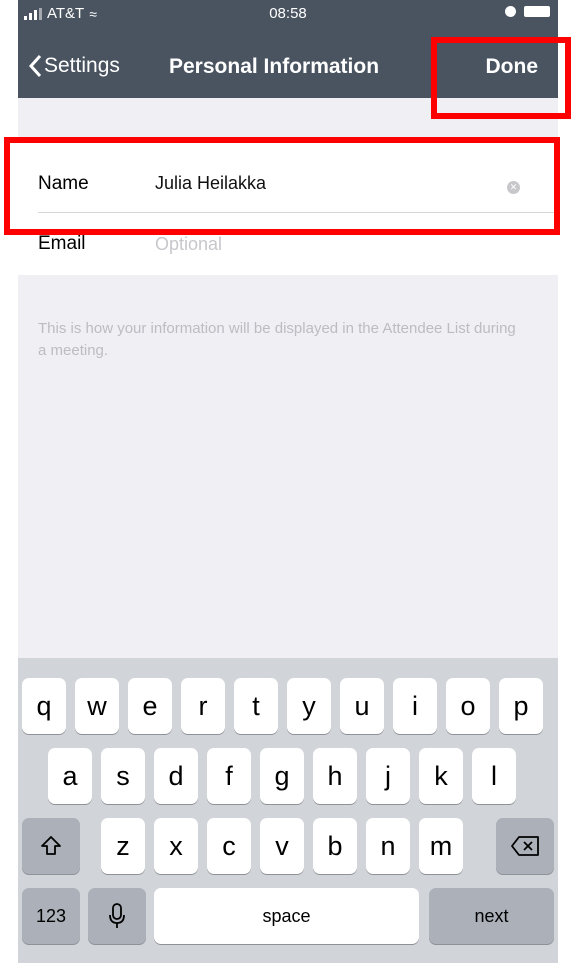 The height and width of the screenshot is (963, 571). What do you see at coordinates (510, 11) in the screenshot?
I see `alarm-icon` at bounding box center [510, 11].